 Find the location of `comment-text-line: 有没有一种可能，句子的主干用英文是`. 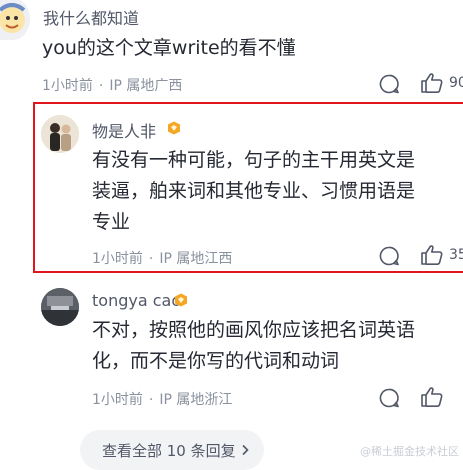

comment-text-line: 有没有一种可能，句子的主干用英文是 is located at coordinates (254, 160).